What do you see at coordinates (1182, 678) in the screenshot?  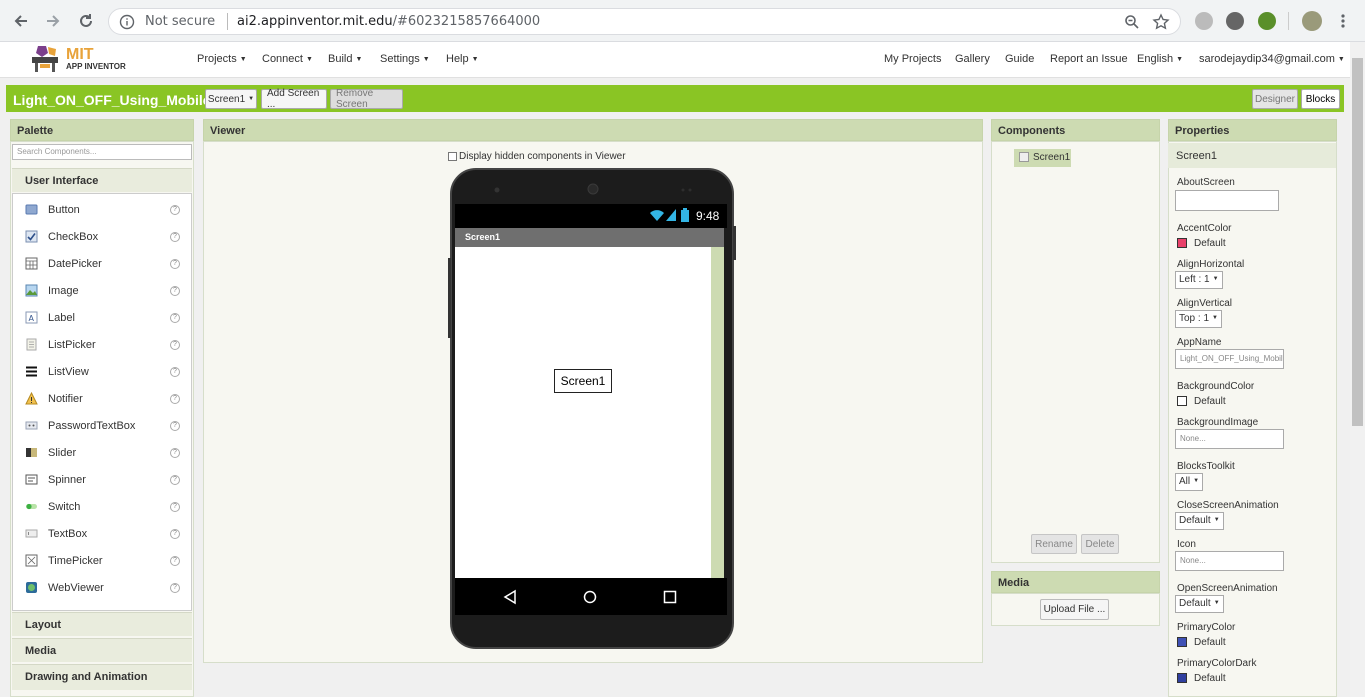 I see `primary-dark-color-swatch` at bounding box center [1182, 678].